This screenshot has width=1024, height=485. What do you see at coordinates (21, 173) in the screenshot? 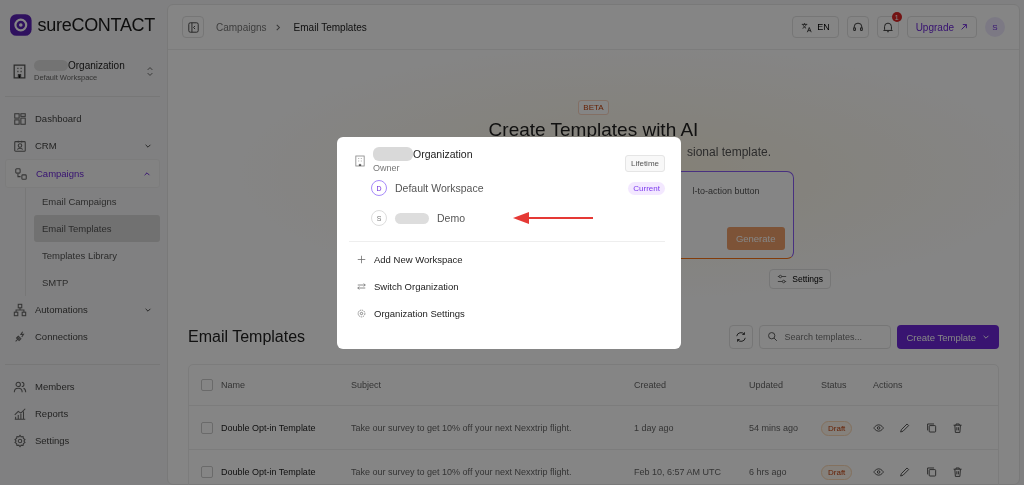
I see `campaign-icon` at bounding box center [21, 173].